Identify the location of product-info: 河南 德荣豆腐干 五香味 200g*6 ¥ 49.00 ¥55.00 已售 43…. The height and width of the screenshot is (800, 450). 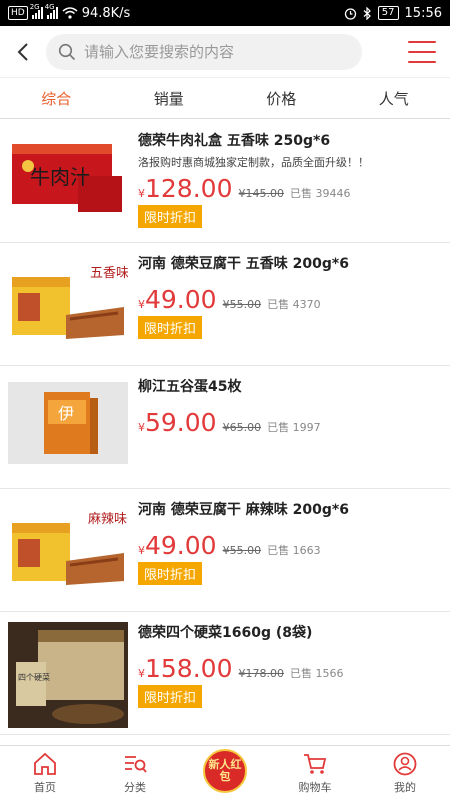
(285, 304).